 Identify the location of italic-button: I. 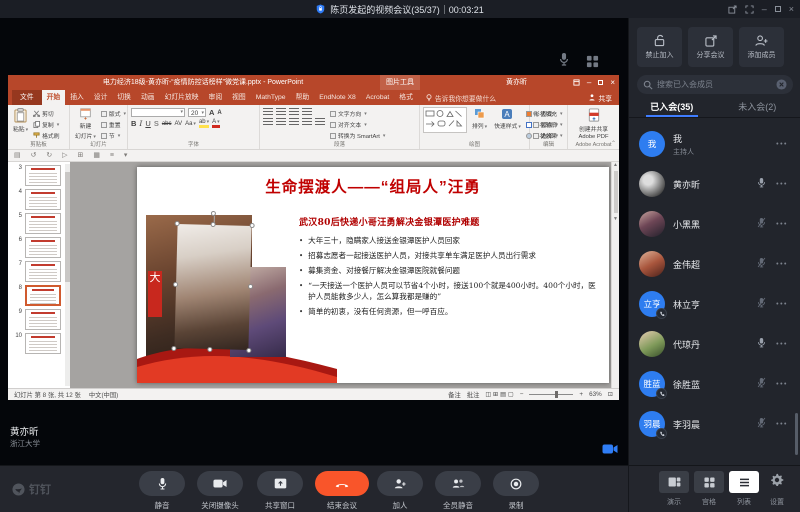
(140, 123).